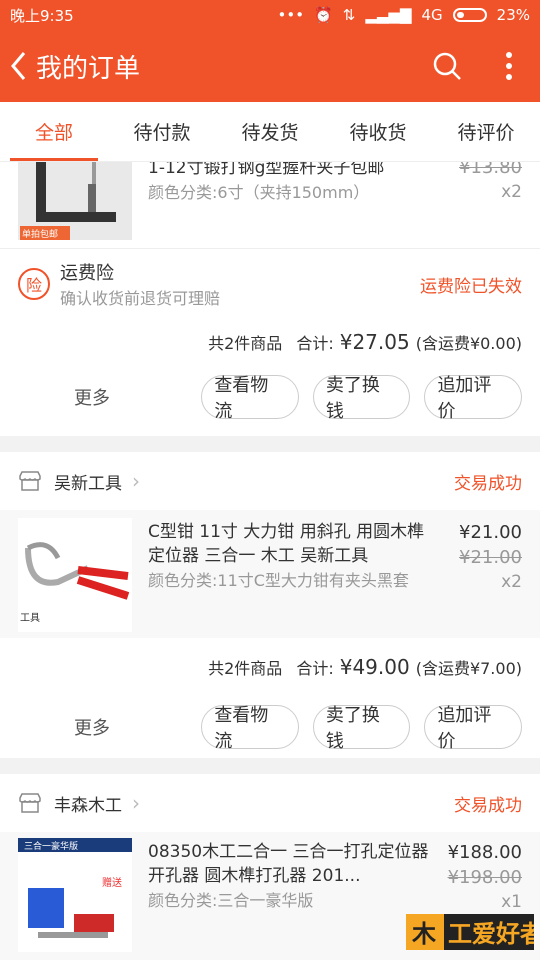  I want to click on item-original-price: ¥21.00, so click(490, 557).